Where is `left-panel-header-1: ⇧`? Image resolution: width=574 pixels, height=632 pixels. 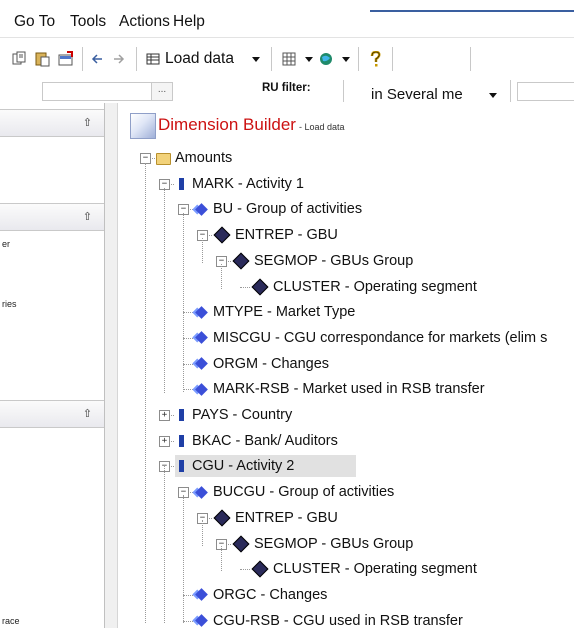 left-panel-header-1: ⇧ is located at coordinates (52, 123).